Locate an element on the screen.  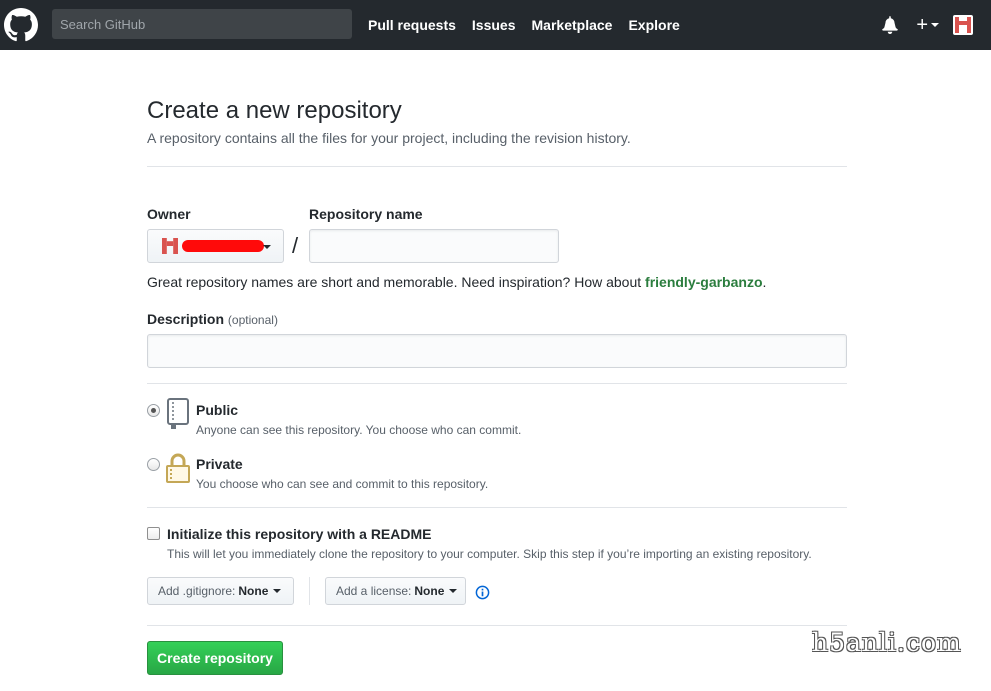
description-label: Description (optional) is located at coordinates (212, 319).